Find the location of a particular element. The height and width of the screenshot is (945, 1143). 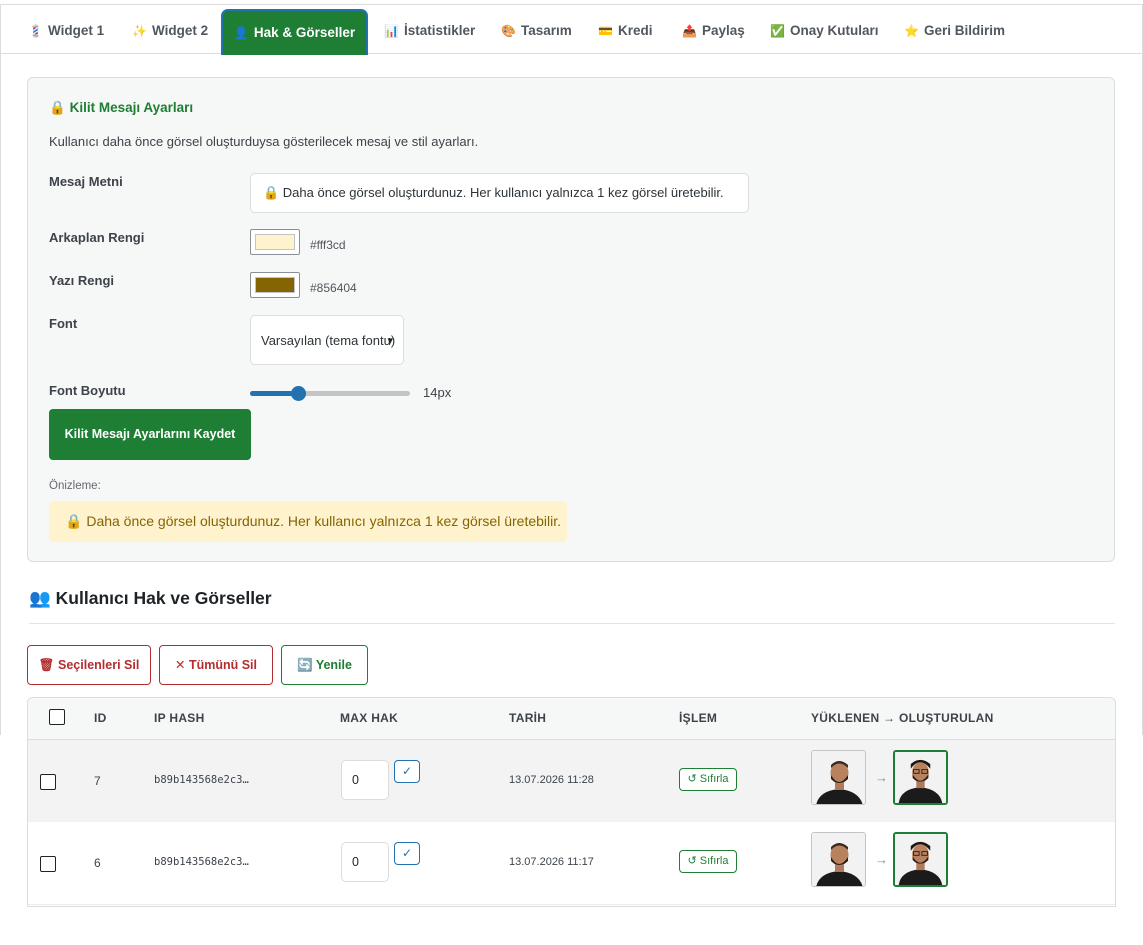

column-header-islem: İŞLEM is located at coordinates (698, 718).